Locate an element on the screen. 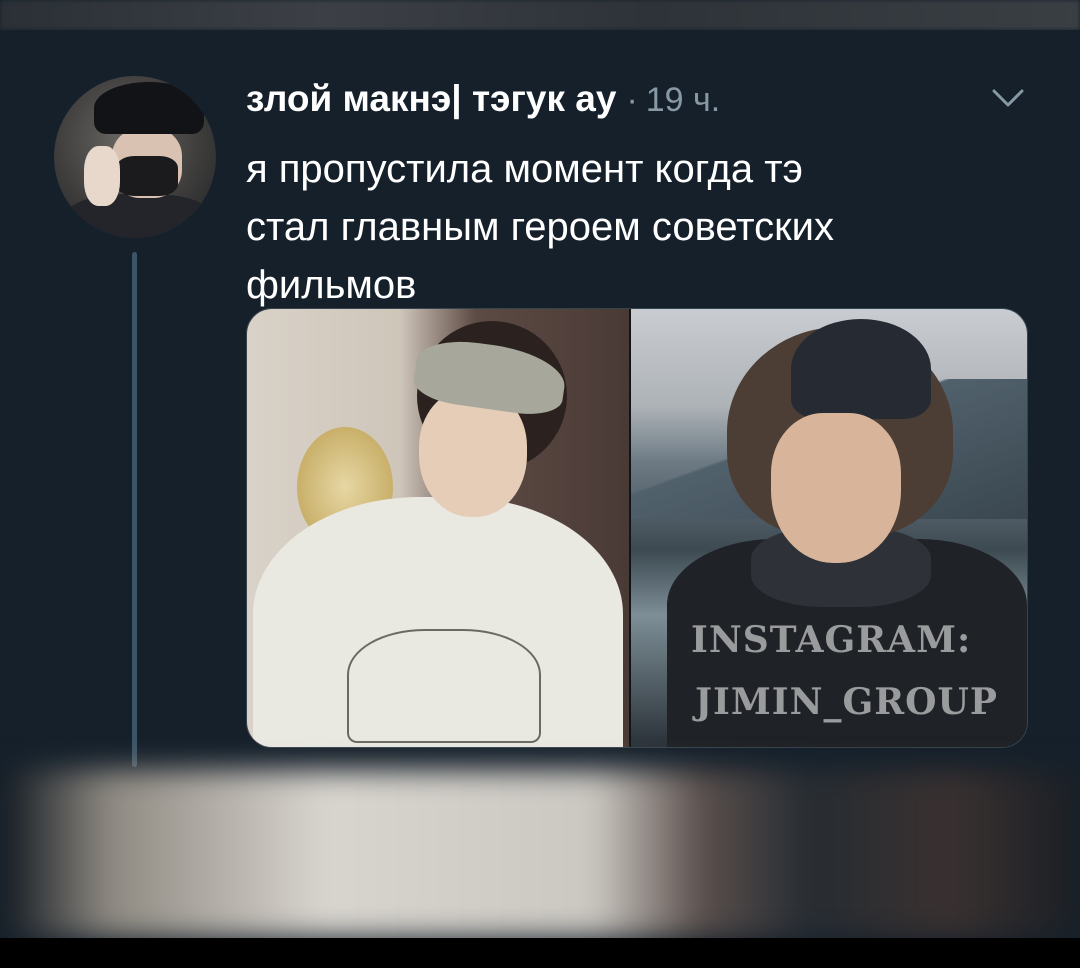 This screenshot has width=1080, height=968. tweet-text-line: фильмов is located at coordinates (331, 285).